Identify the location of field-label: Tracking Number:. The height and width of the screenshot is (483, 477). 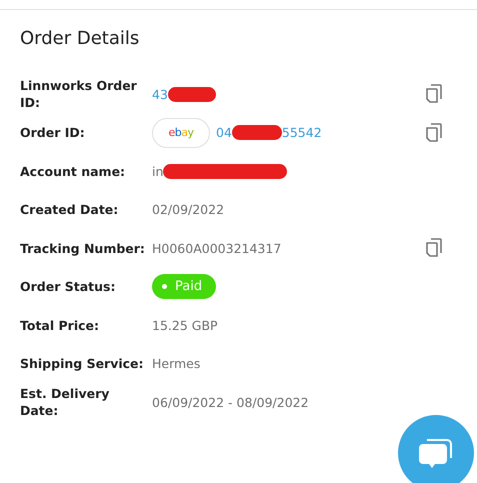
(83, 248).